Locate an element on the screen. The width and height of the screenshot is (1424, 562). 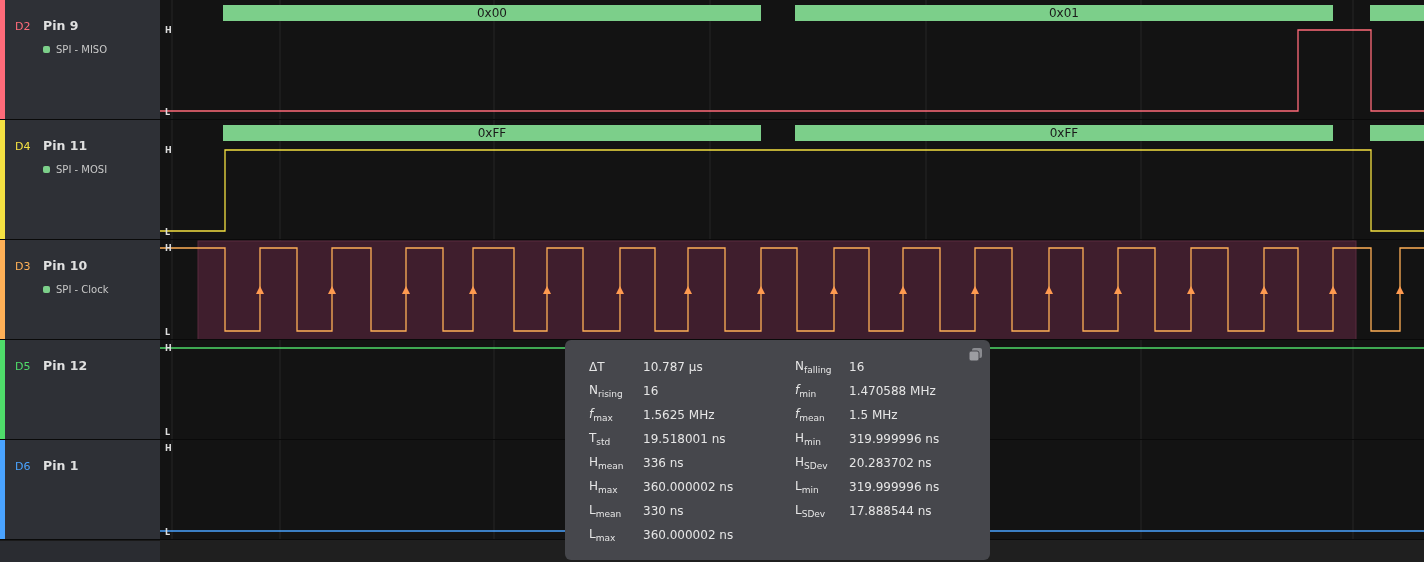
measurement-label: T$_{std}$ is located at coordinates (600, 439).